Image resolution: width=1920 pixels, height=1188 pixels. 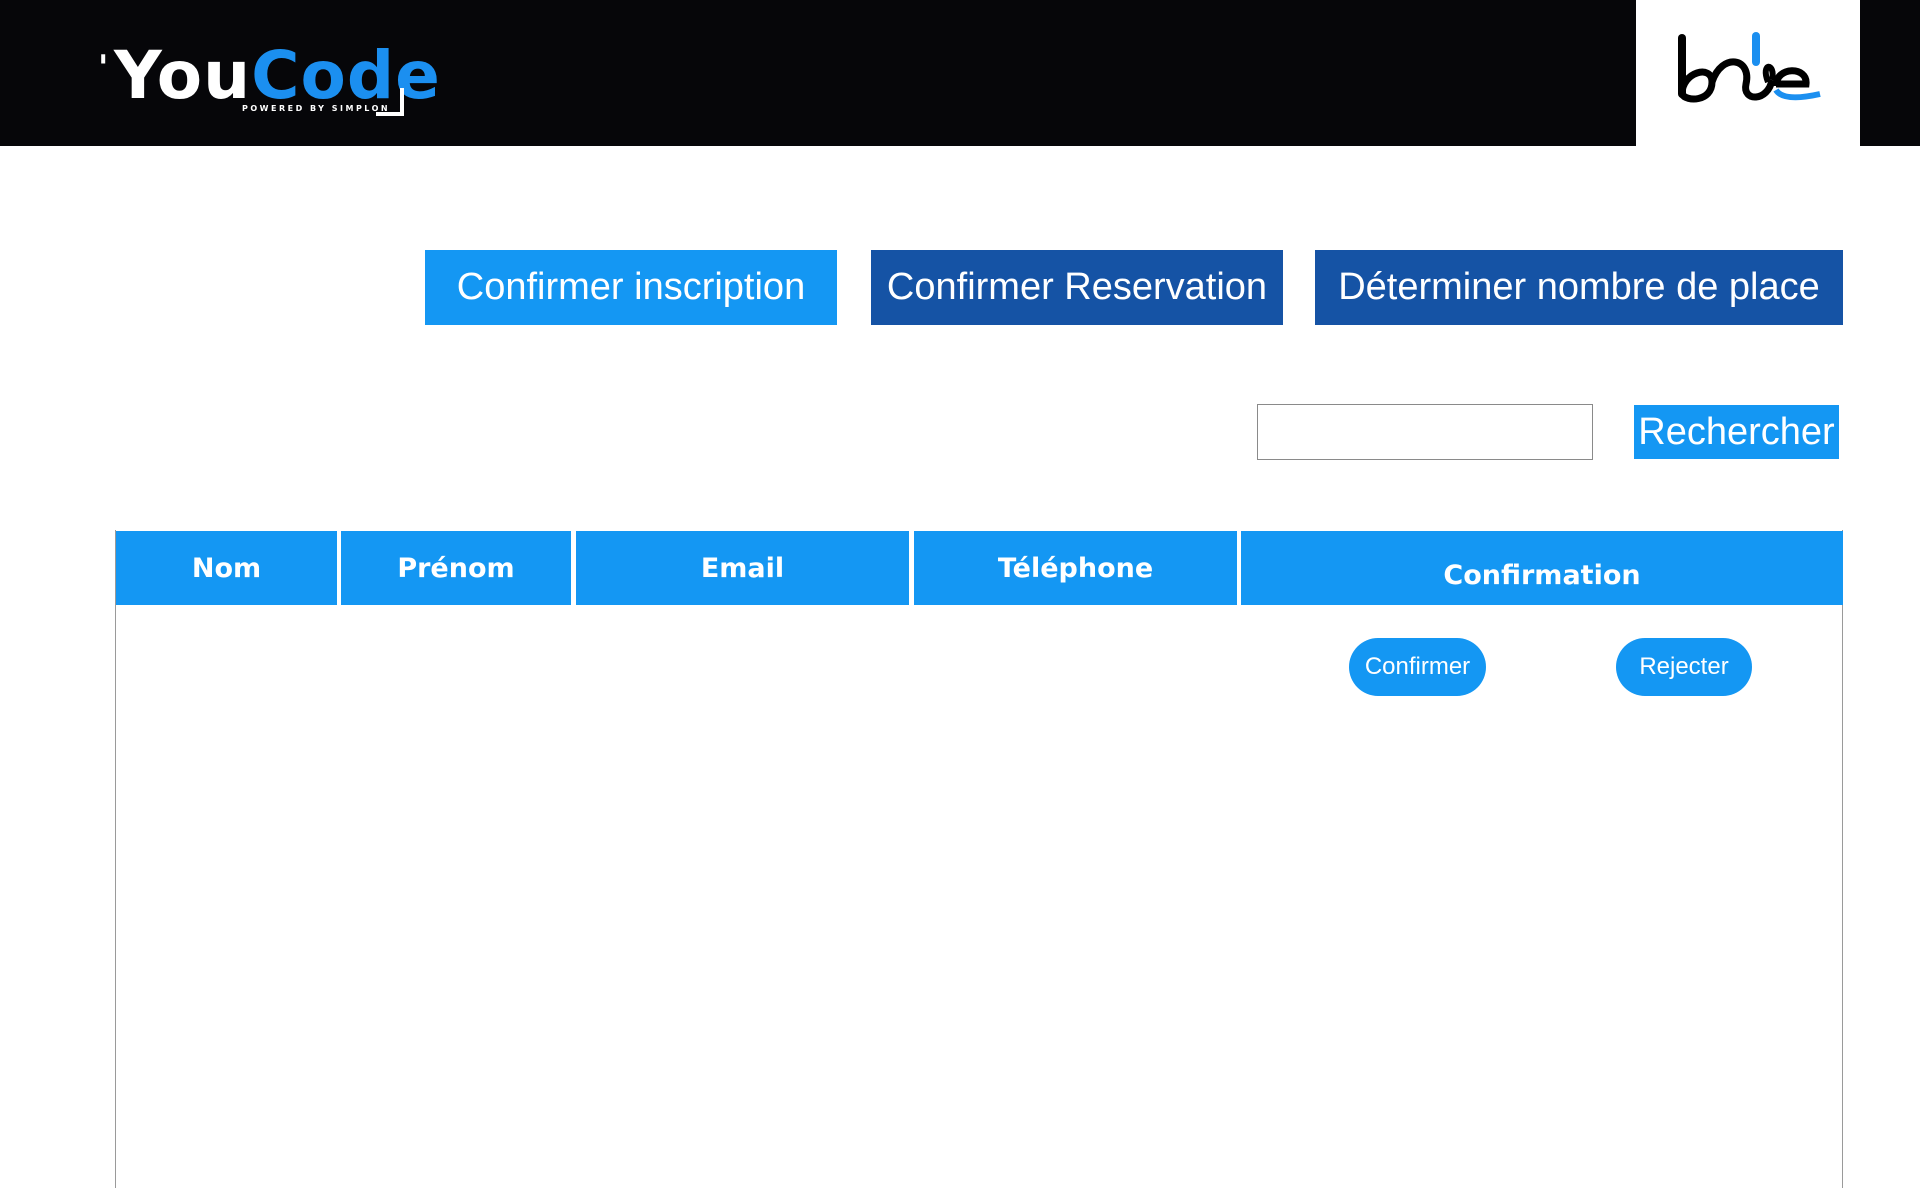 I want to click on search-input, so click(x=1425, y=432).